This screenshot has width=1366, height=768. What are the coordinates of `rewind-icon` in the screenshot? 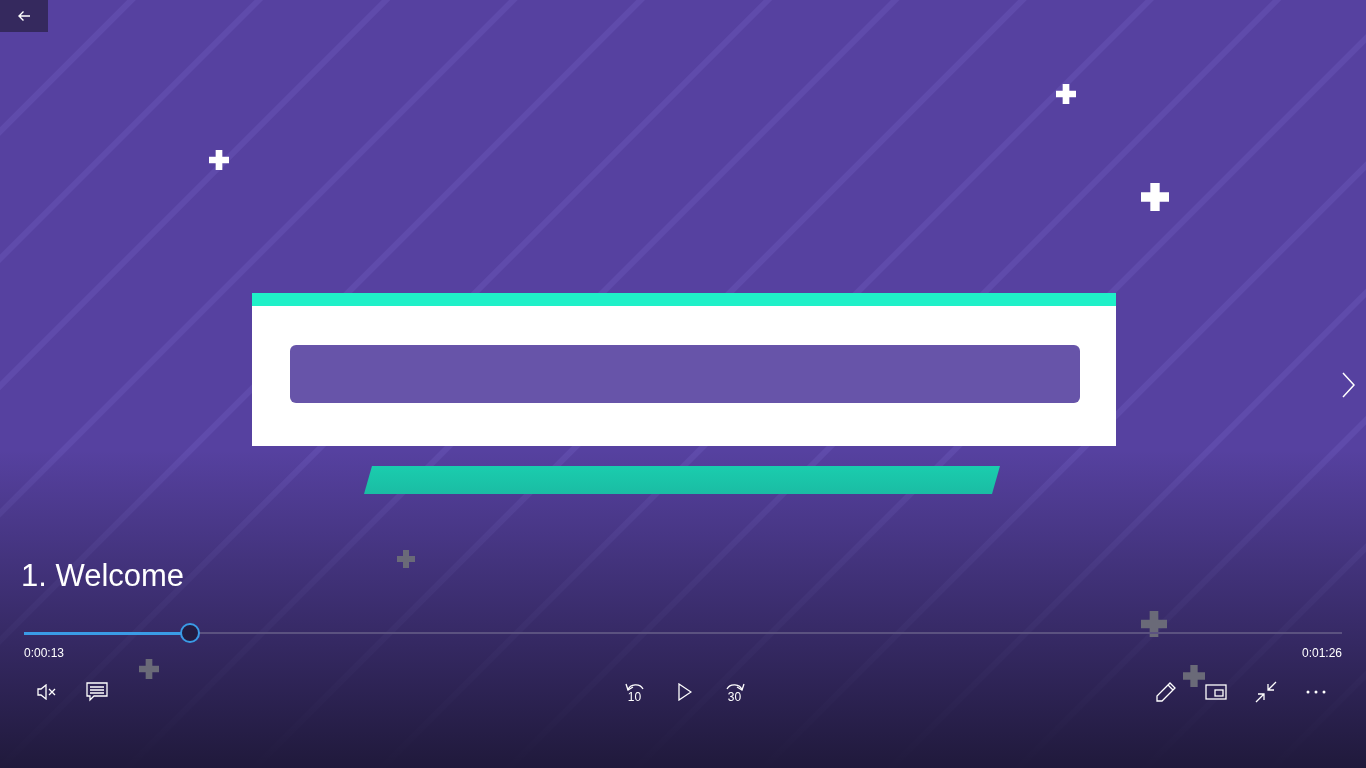 It's located at (634, 686).